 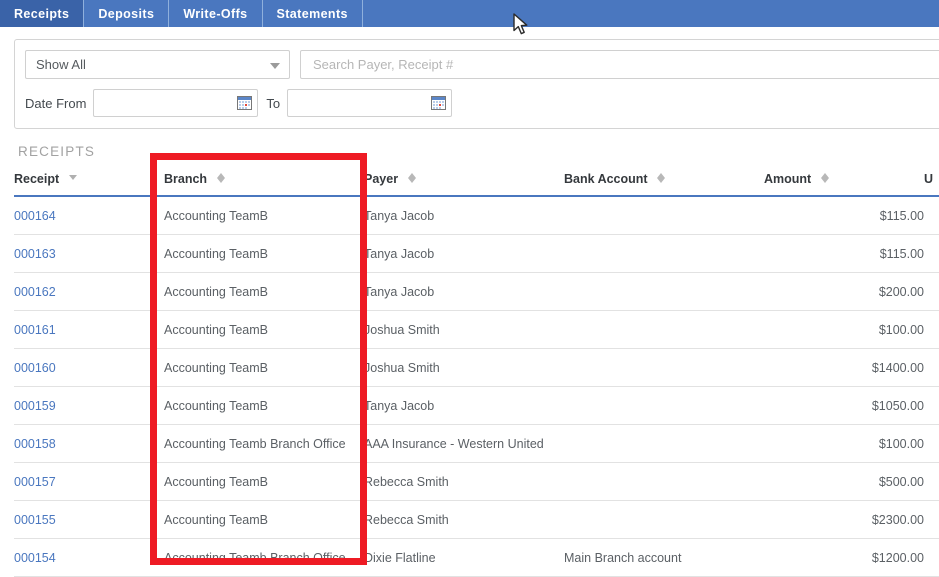 I want to click on tab-write-offs: Write-Offs, so click(x=216, y=13).